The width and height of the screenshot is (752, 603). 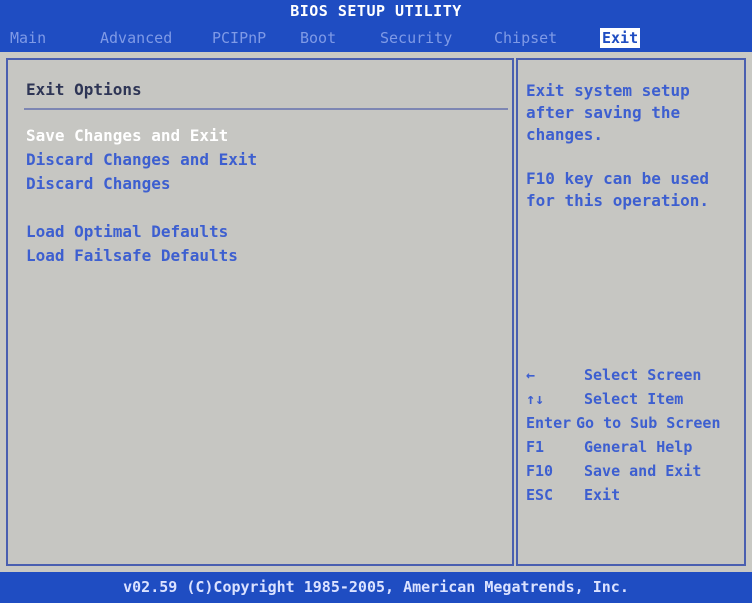 What do you see at coordinates (416, 38) in the screenshot?
I see `tab-security: Security` at bounding box center [416, 38].